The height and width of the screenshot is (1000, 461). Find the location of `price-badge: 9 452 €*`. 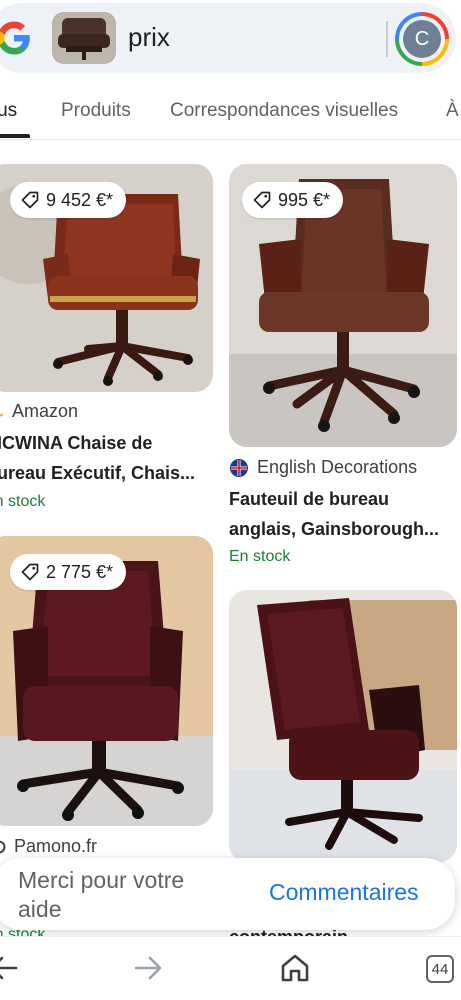

price-badge: 9 452 €* is located at coordinates (68, 200).